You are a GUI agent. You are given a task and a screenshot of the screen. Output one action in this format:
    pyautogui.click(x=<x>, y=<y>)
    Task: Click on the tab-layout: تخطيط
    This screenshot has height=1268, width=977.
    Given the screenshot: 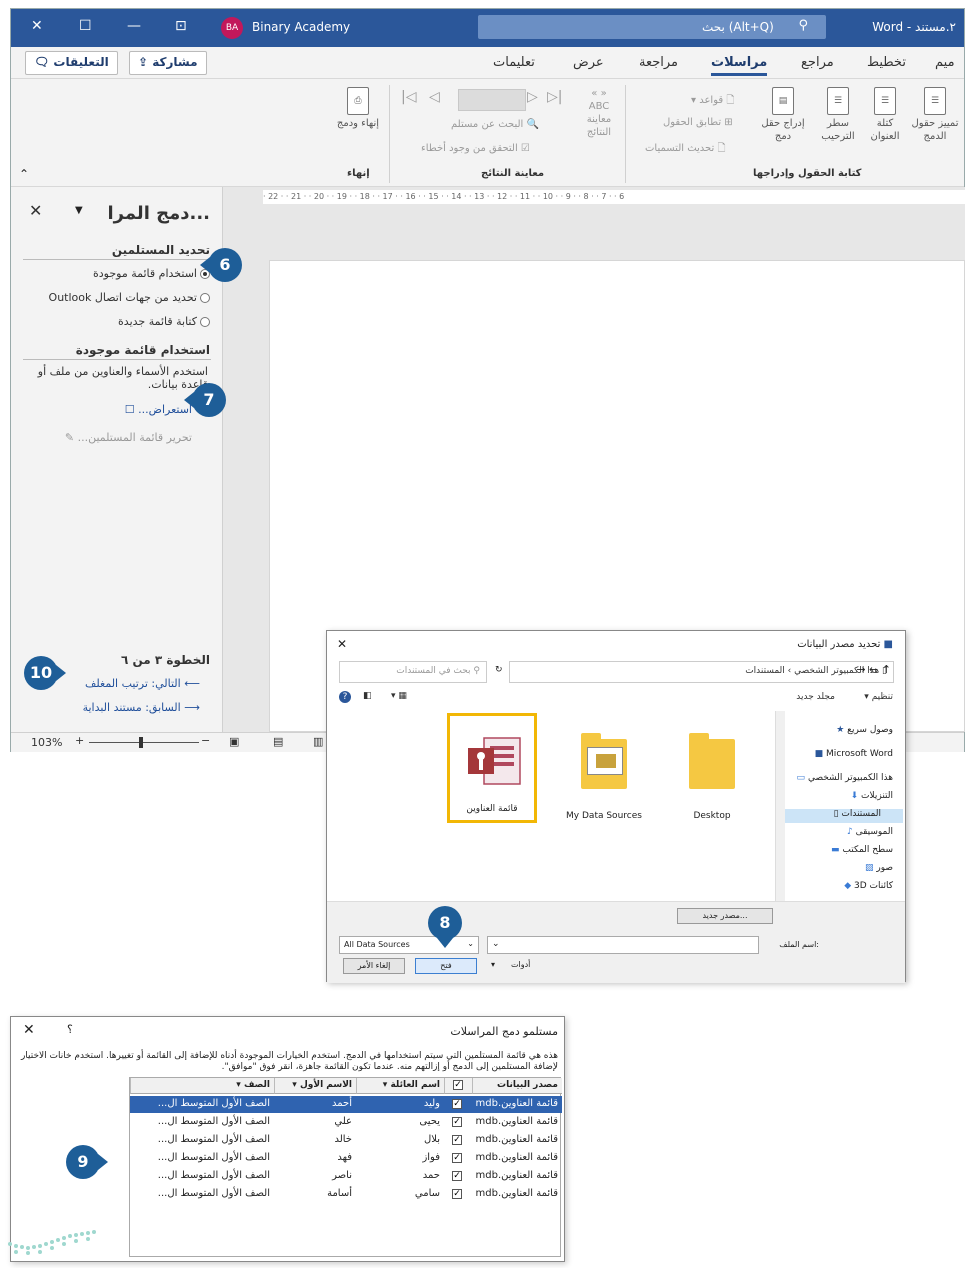 What is the action you would take?
    pyautogui.click(x=886, y=62)
    